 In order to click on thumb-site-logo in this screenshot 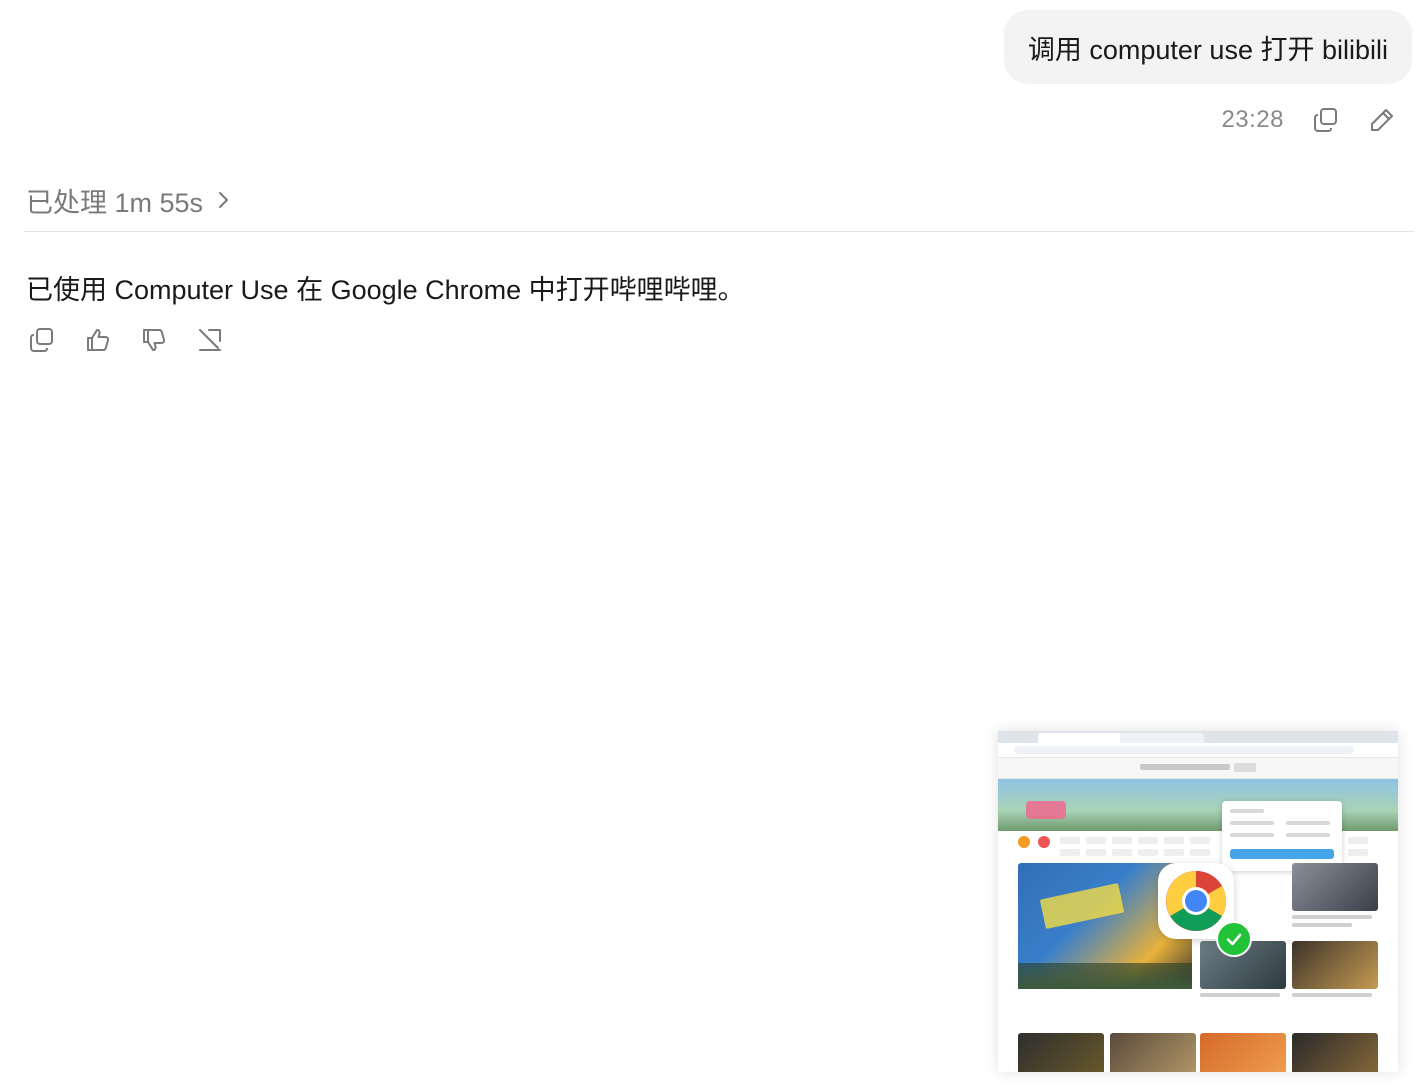, I will do `click(1046, 810)`.